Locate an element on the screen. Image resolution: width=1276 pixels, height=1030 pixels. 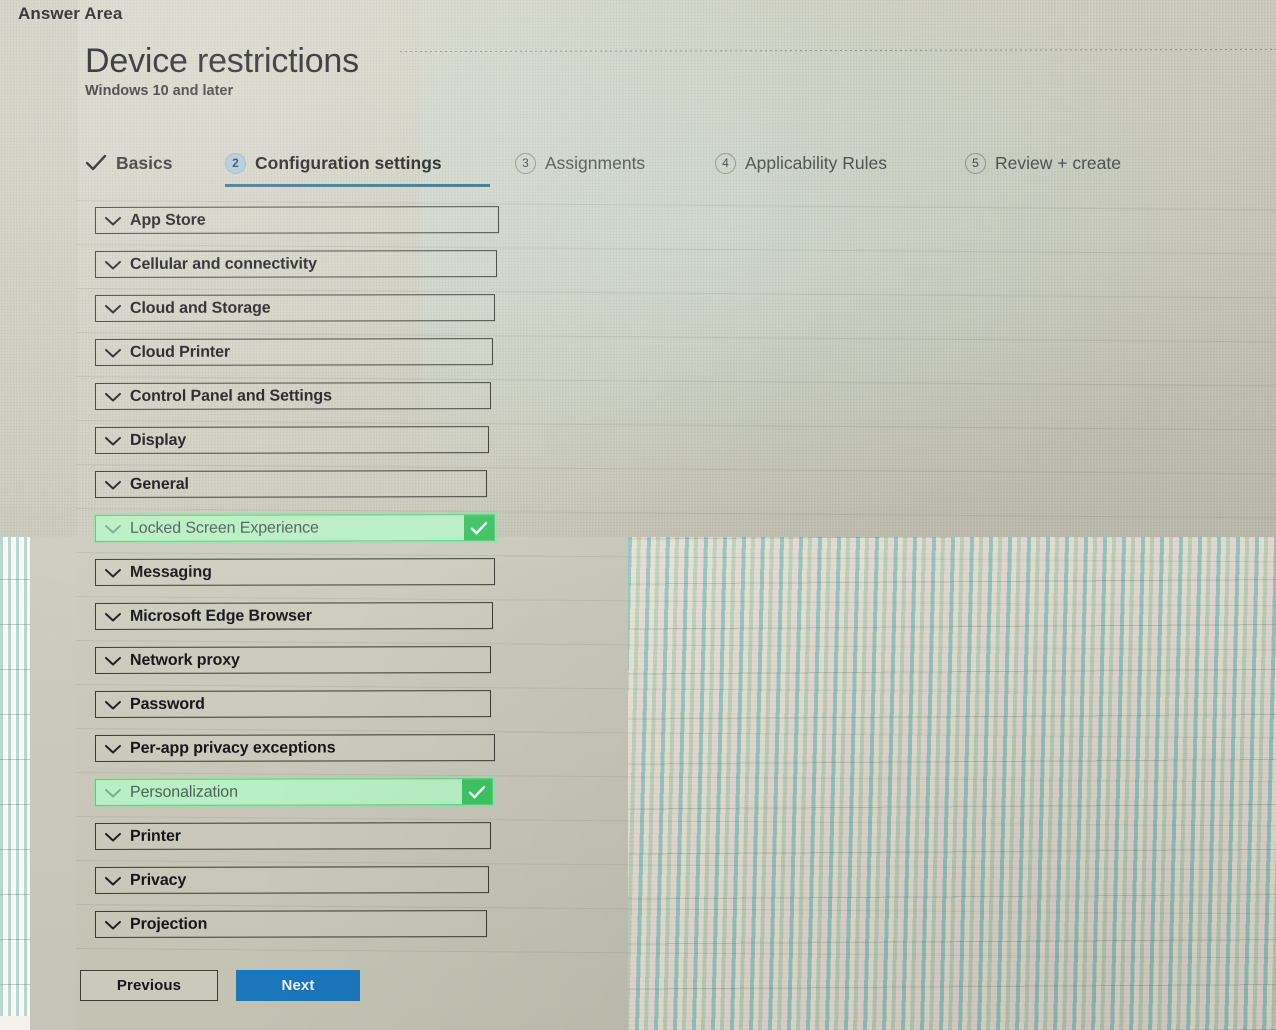
setting-category-row: Printer is located at coordinates (293, 836).